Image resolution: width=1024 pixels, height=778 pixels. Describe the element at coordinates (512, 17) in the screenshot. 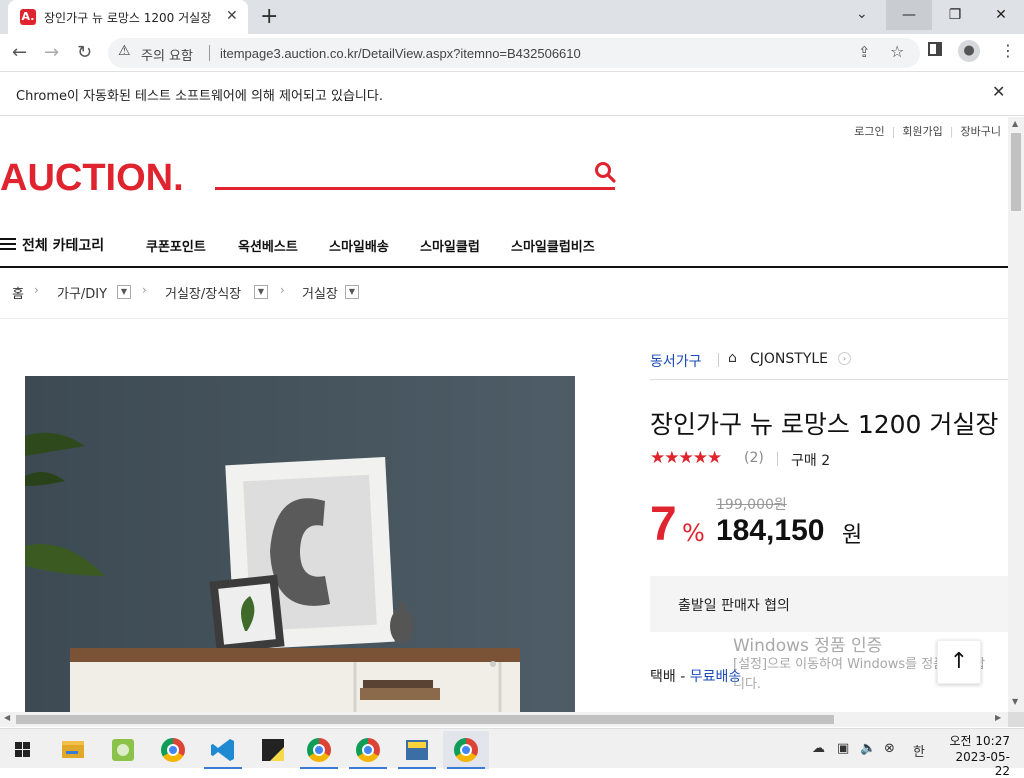

I see `tab-strip: A. 장인가구 뉴 로망스 1200 거실장 ✕ + ⌄ — ❐ ✕` at that location.